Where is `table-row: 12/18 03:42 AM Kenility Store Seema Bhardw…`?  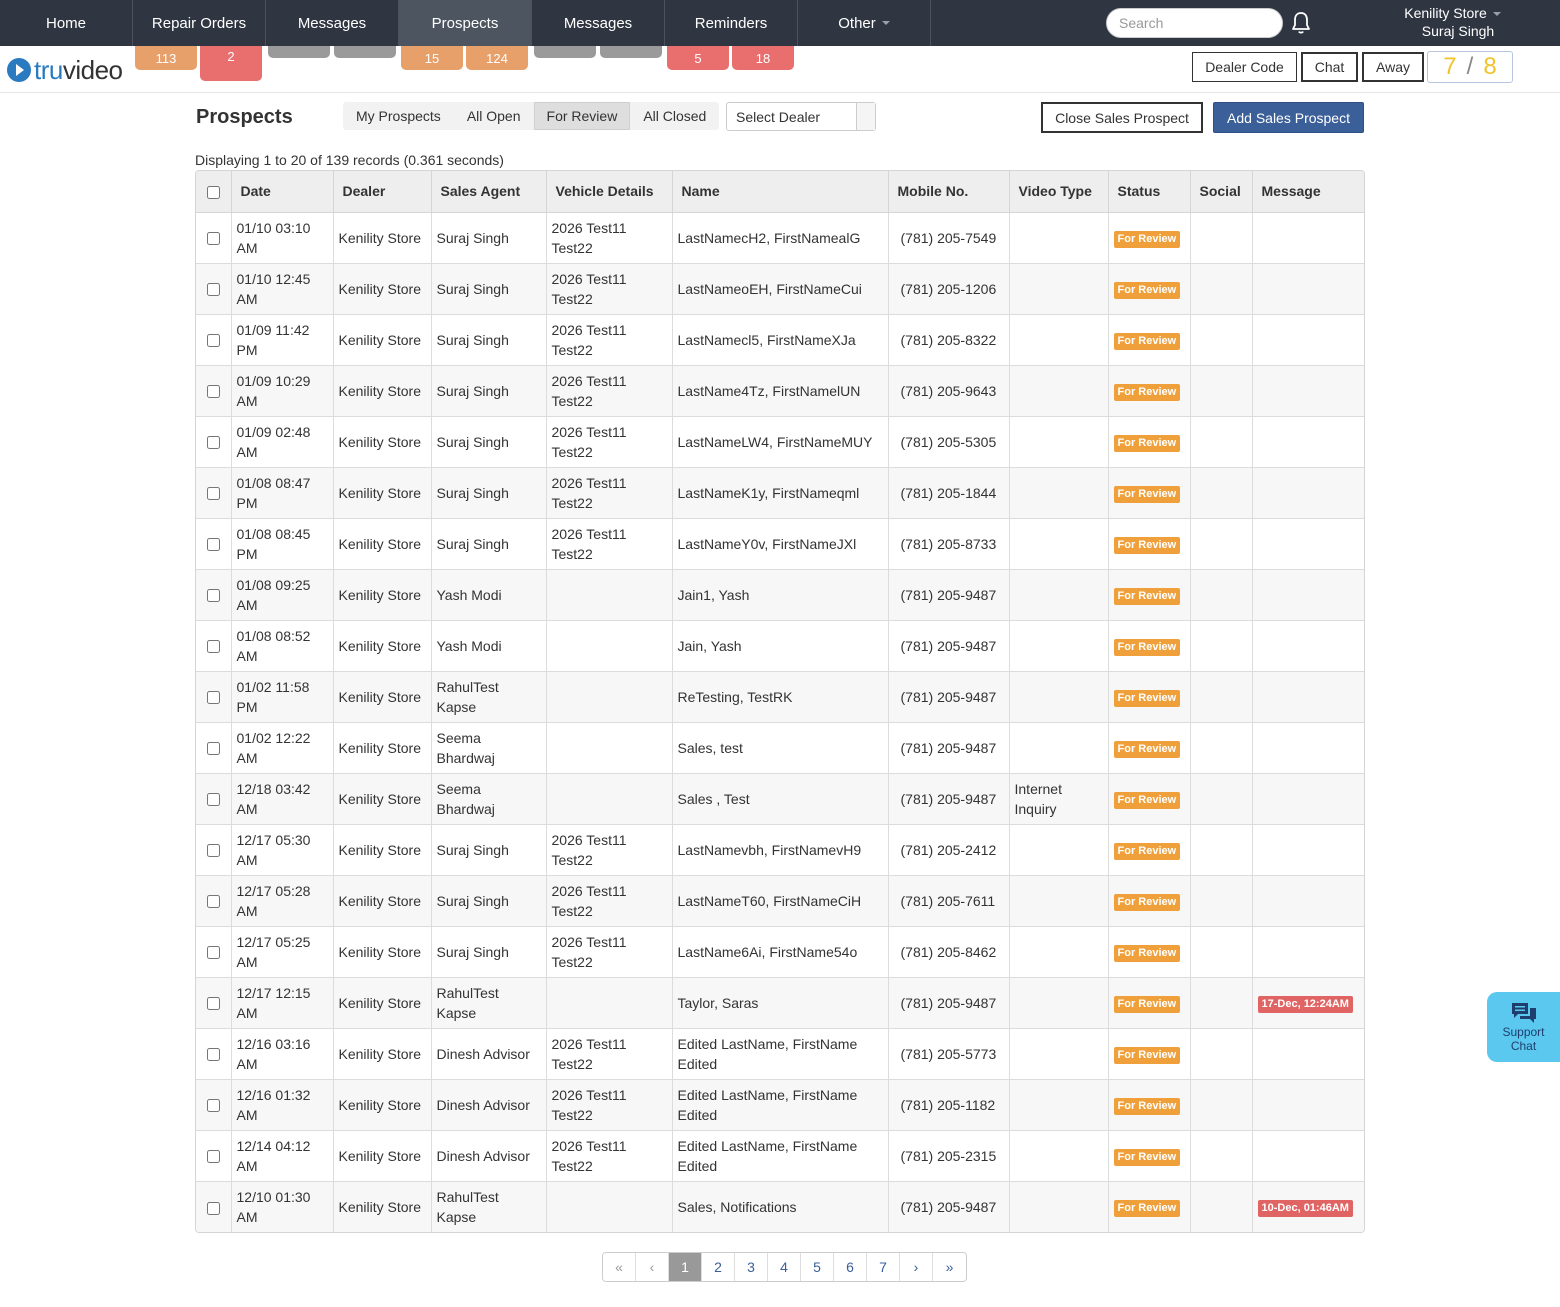
table-row: 12/18 03:42 AM Kenility Store Seema Bhardw… is located at coordinates (780, 799).